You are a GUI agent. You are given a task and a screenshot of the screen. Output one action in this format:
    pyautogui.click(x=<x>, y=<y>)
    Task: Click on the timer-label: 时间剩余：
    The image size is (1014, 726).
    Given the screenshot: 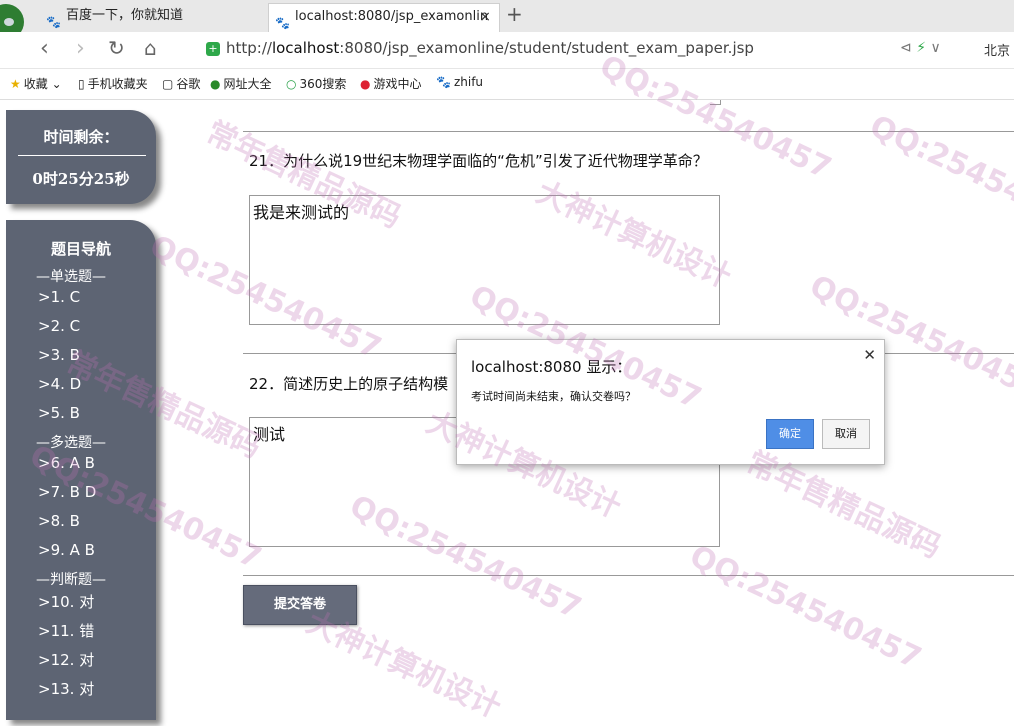 What is the action you would take?
    pyautogui.click(x=81, y=137)
    